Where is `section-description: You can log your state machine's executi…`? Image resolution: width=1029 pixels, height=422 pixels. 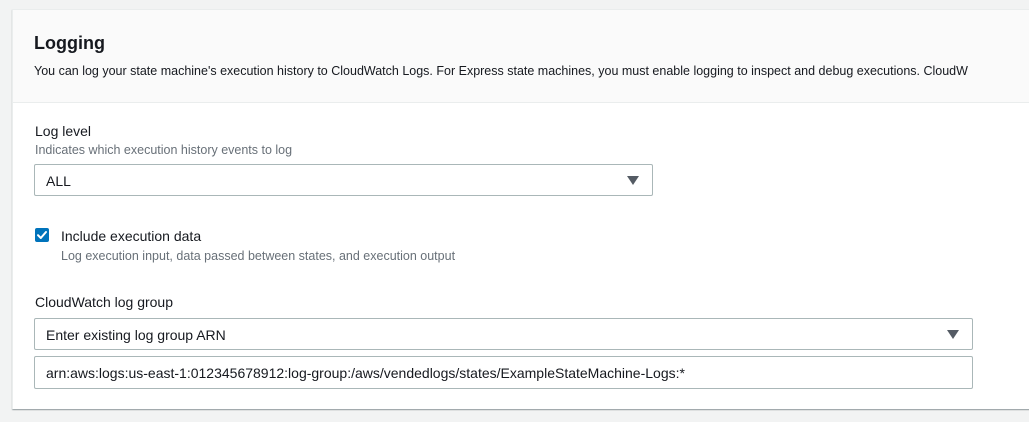 section-description: You can log your state machine's executi… is located at coordinates (501, 71).